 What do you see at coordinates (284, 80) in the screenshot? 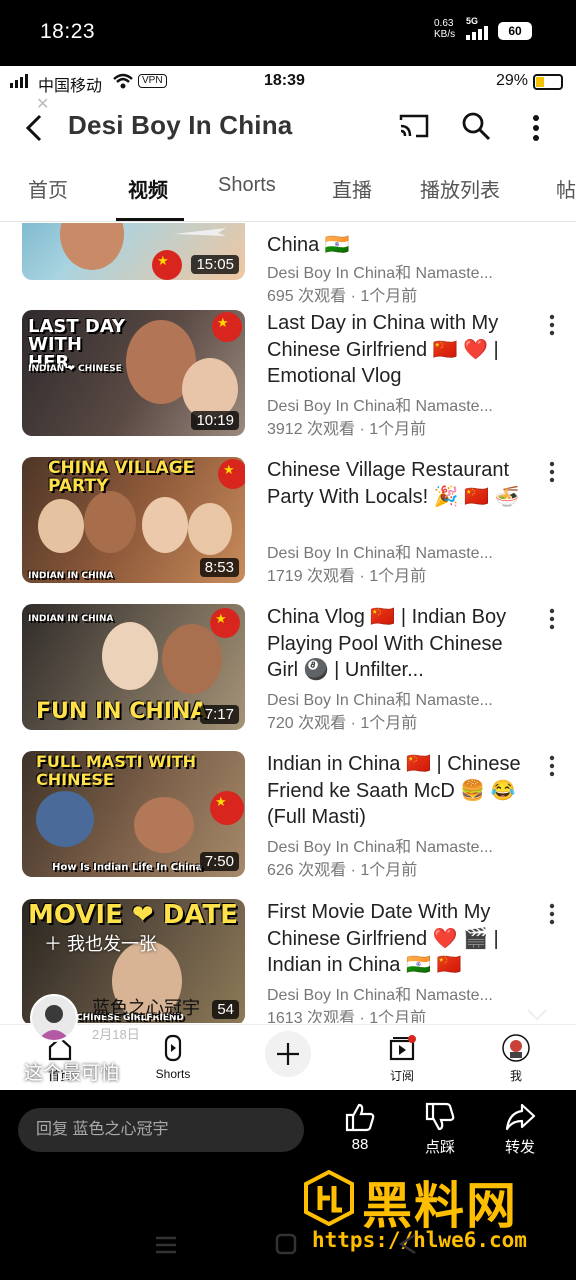
I see `inner-clock: 18:39` at bounding box center [284, 80].